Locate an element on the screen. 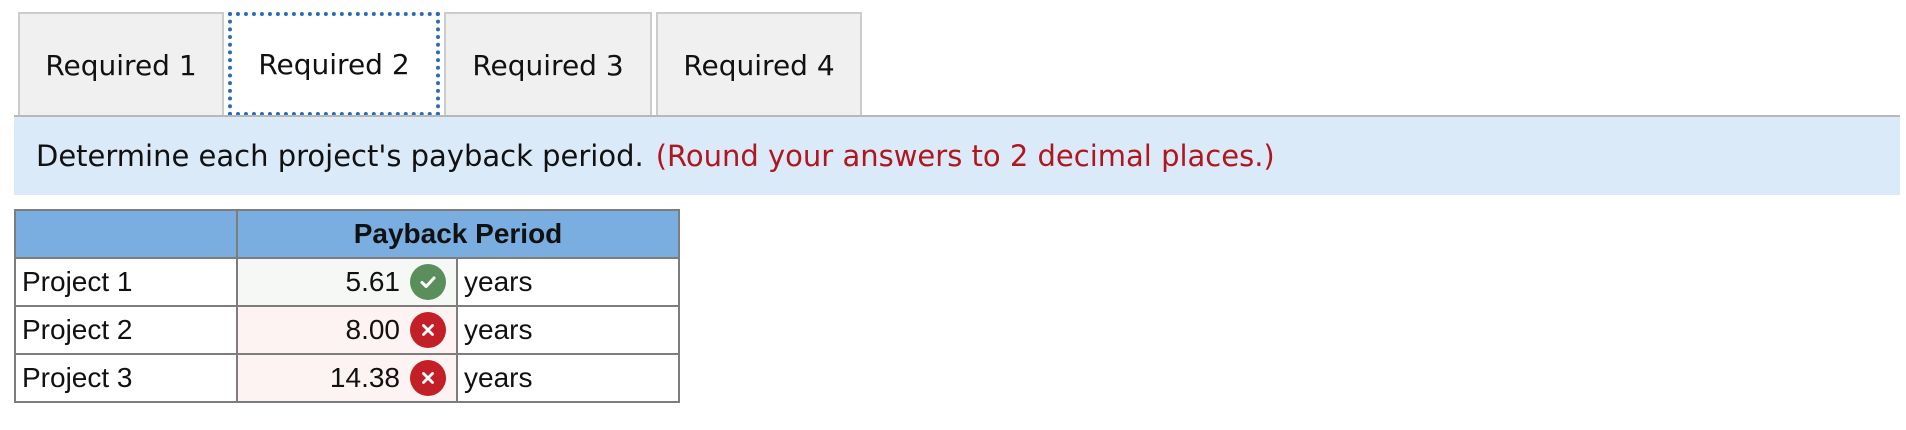 The width and height of the screenshot is (1906, 430). payback-value: 8.00 is located at coordinates (373, 330).